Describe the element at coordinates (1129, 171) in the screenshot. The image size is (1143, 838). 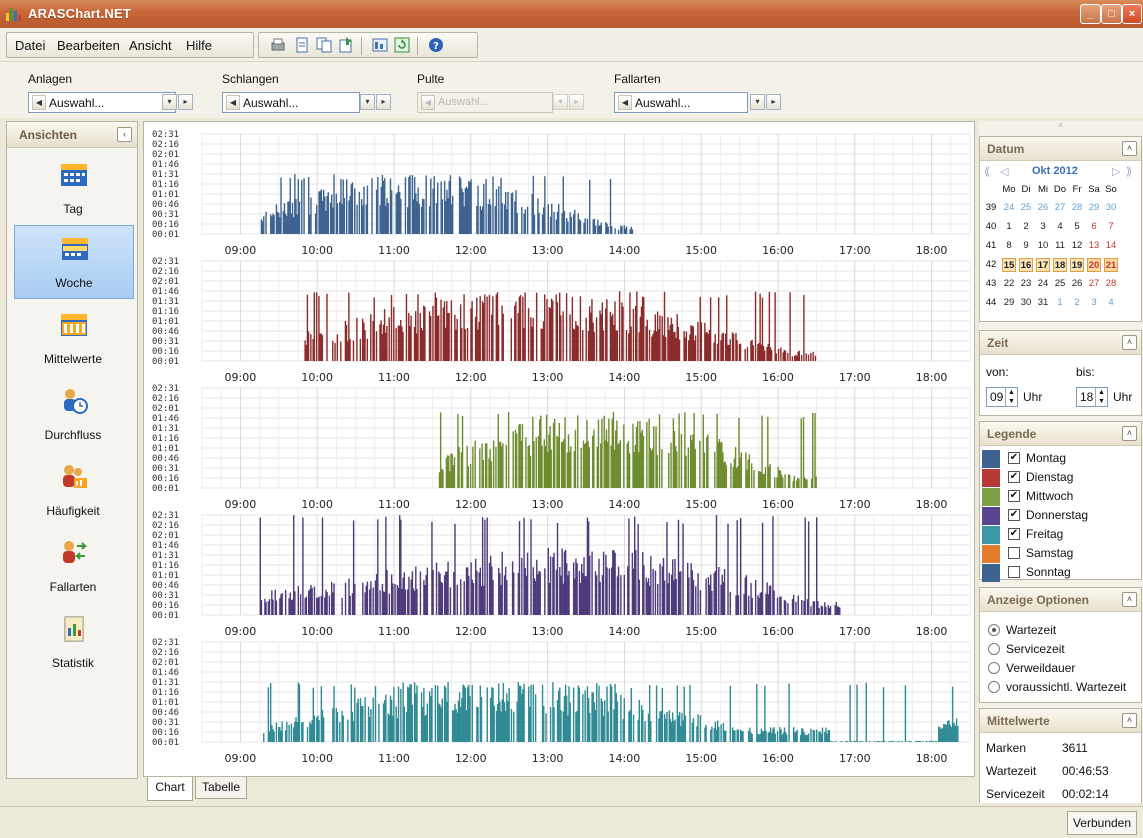
I see `next-year-icon: ⟫` at that location.